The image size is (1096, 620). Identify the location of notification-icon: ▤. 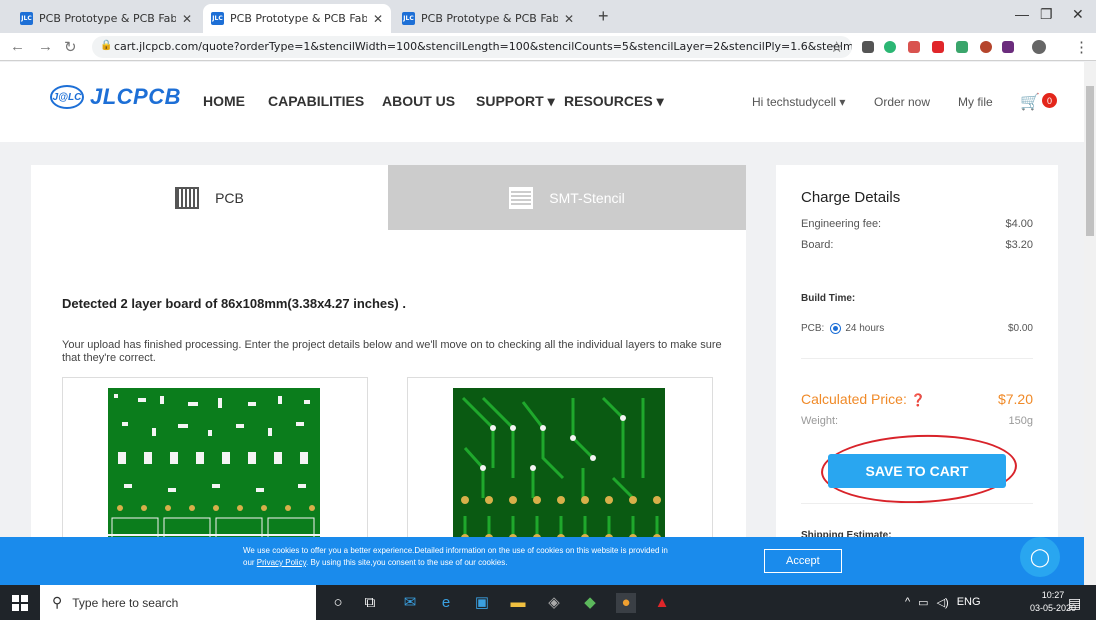
(1074, 603).